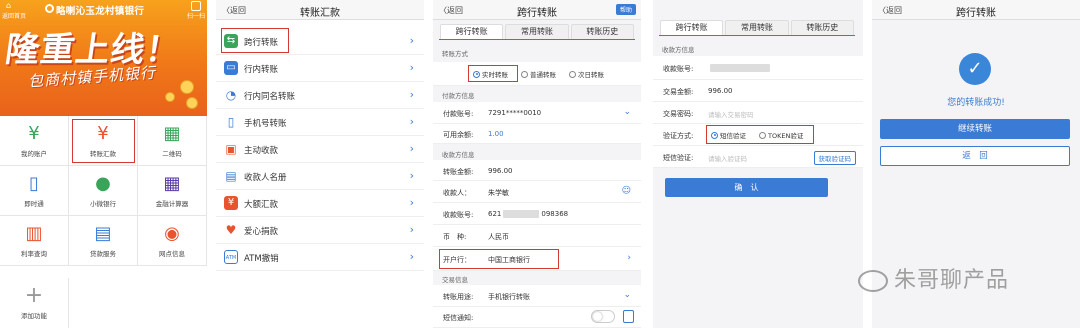 The width and height of the screenshot is (1080, 328). I want to click on account-icon: ¥, so click(34, 133).